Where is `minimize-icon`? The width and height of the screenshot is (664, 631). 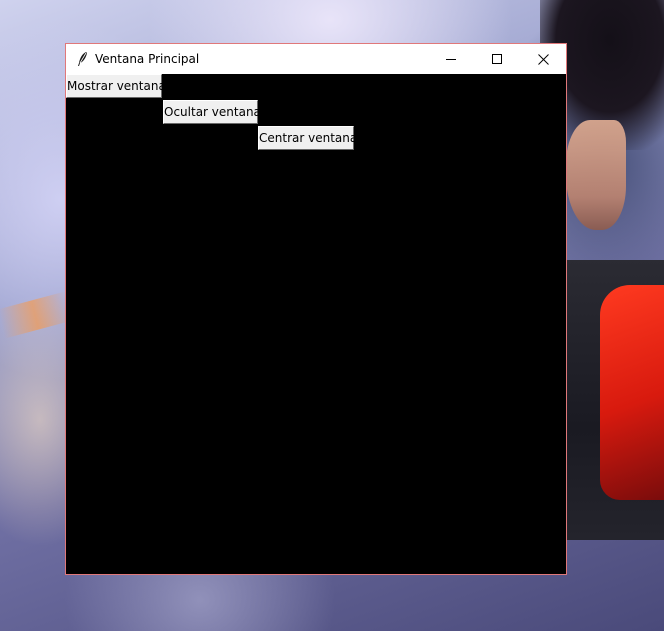
minimize-icon is located at coordinates (451, 59).